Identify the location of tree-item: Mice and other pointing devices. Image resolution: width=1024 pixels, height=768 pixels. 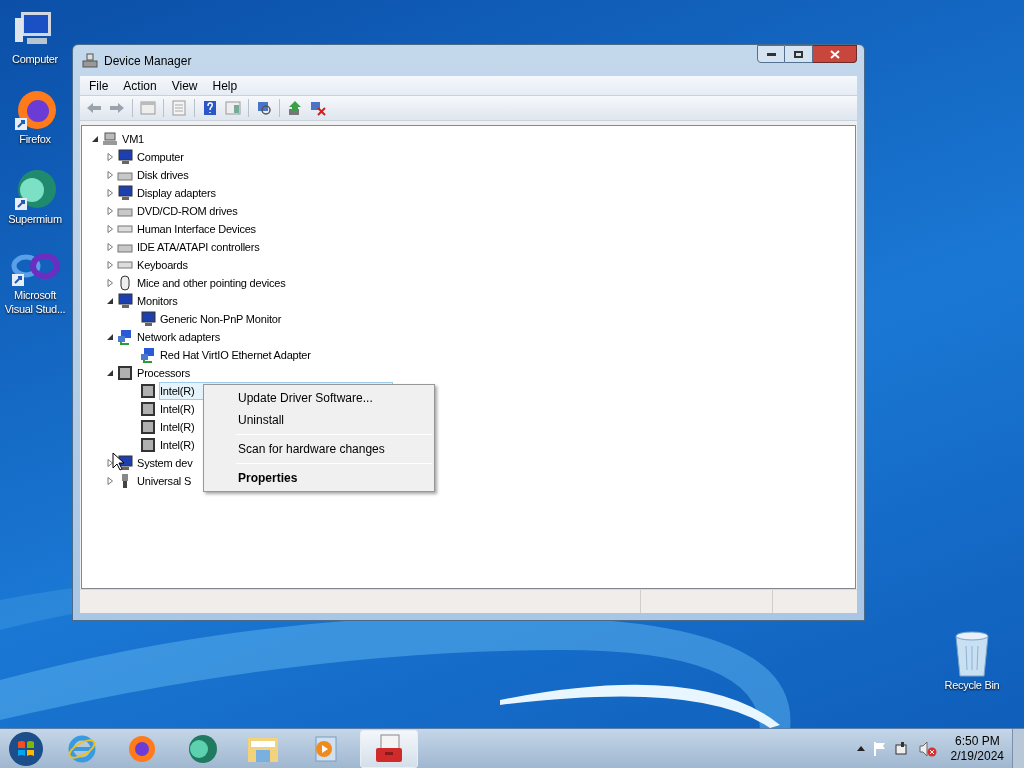
(211, 283).